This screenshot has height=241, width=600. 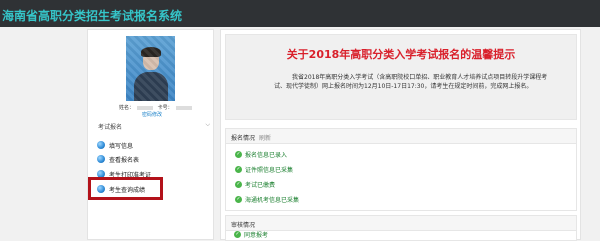 What do you see at coordinates (255, 185) in the screenshot?
I see `status-item: ✓ 考试已缴费` at bounding box center [255, 185].